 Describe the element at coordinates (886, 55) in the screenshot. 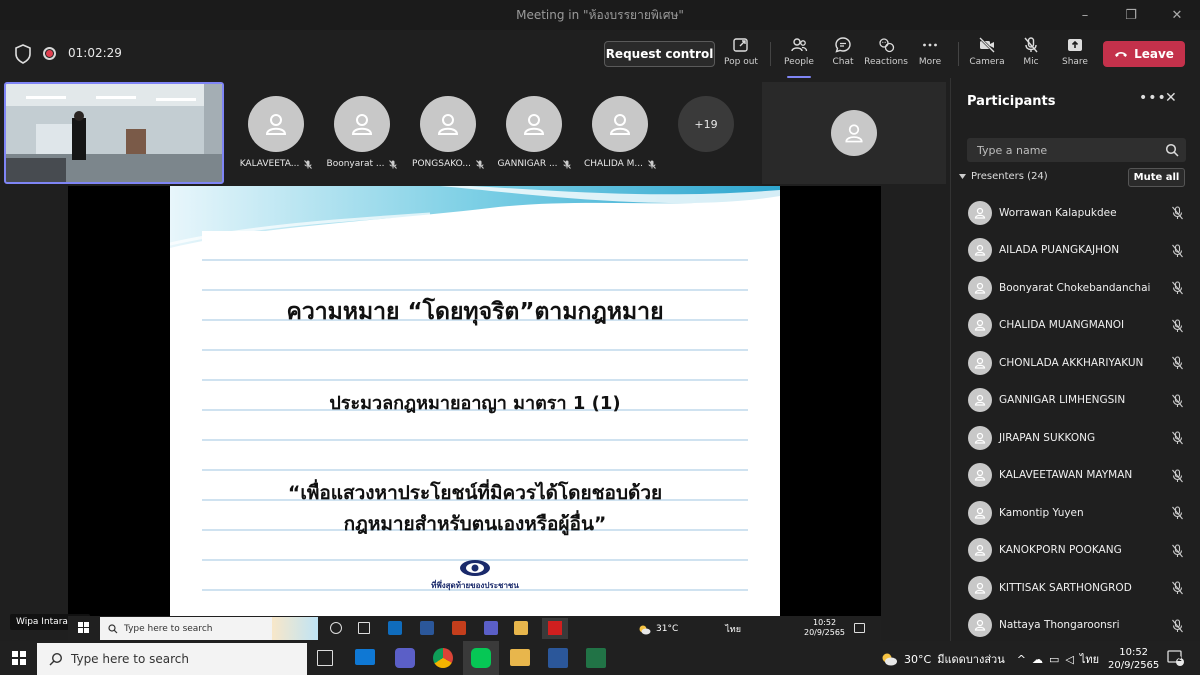

I see `reactions-button: Reactions` at that location.